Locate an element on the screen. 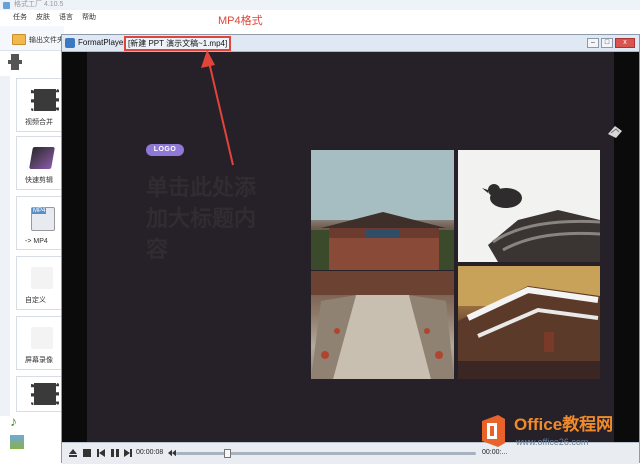 The height and width of the screenshot is (464, 640). mp4-badge: MP4 is located at coordinates (39, 211).